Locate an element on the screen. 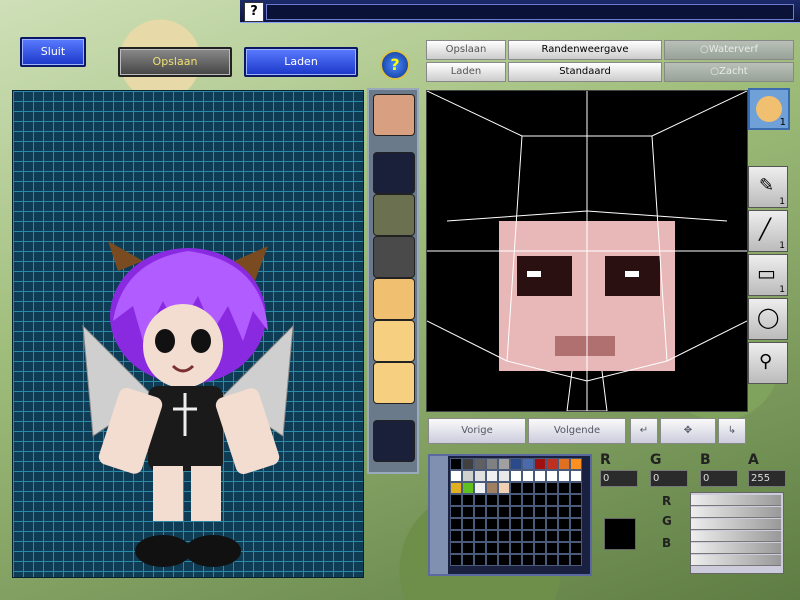  face-preview-thumbnail: 1 is located at coordinates (769, 109).